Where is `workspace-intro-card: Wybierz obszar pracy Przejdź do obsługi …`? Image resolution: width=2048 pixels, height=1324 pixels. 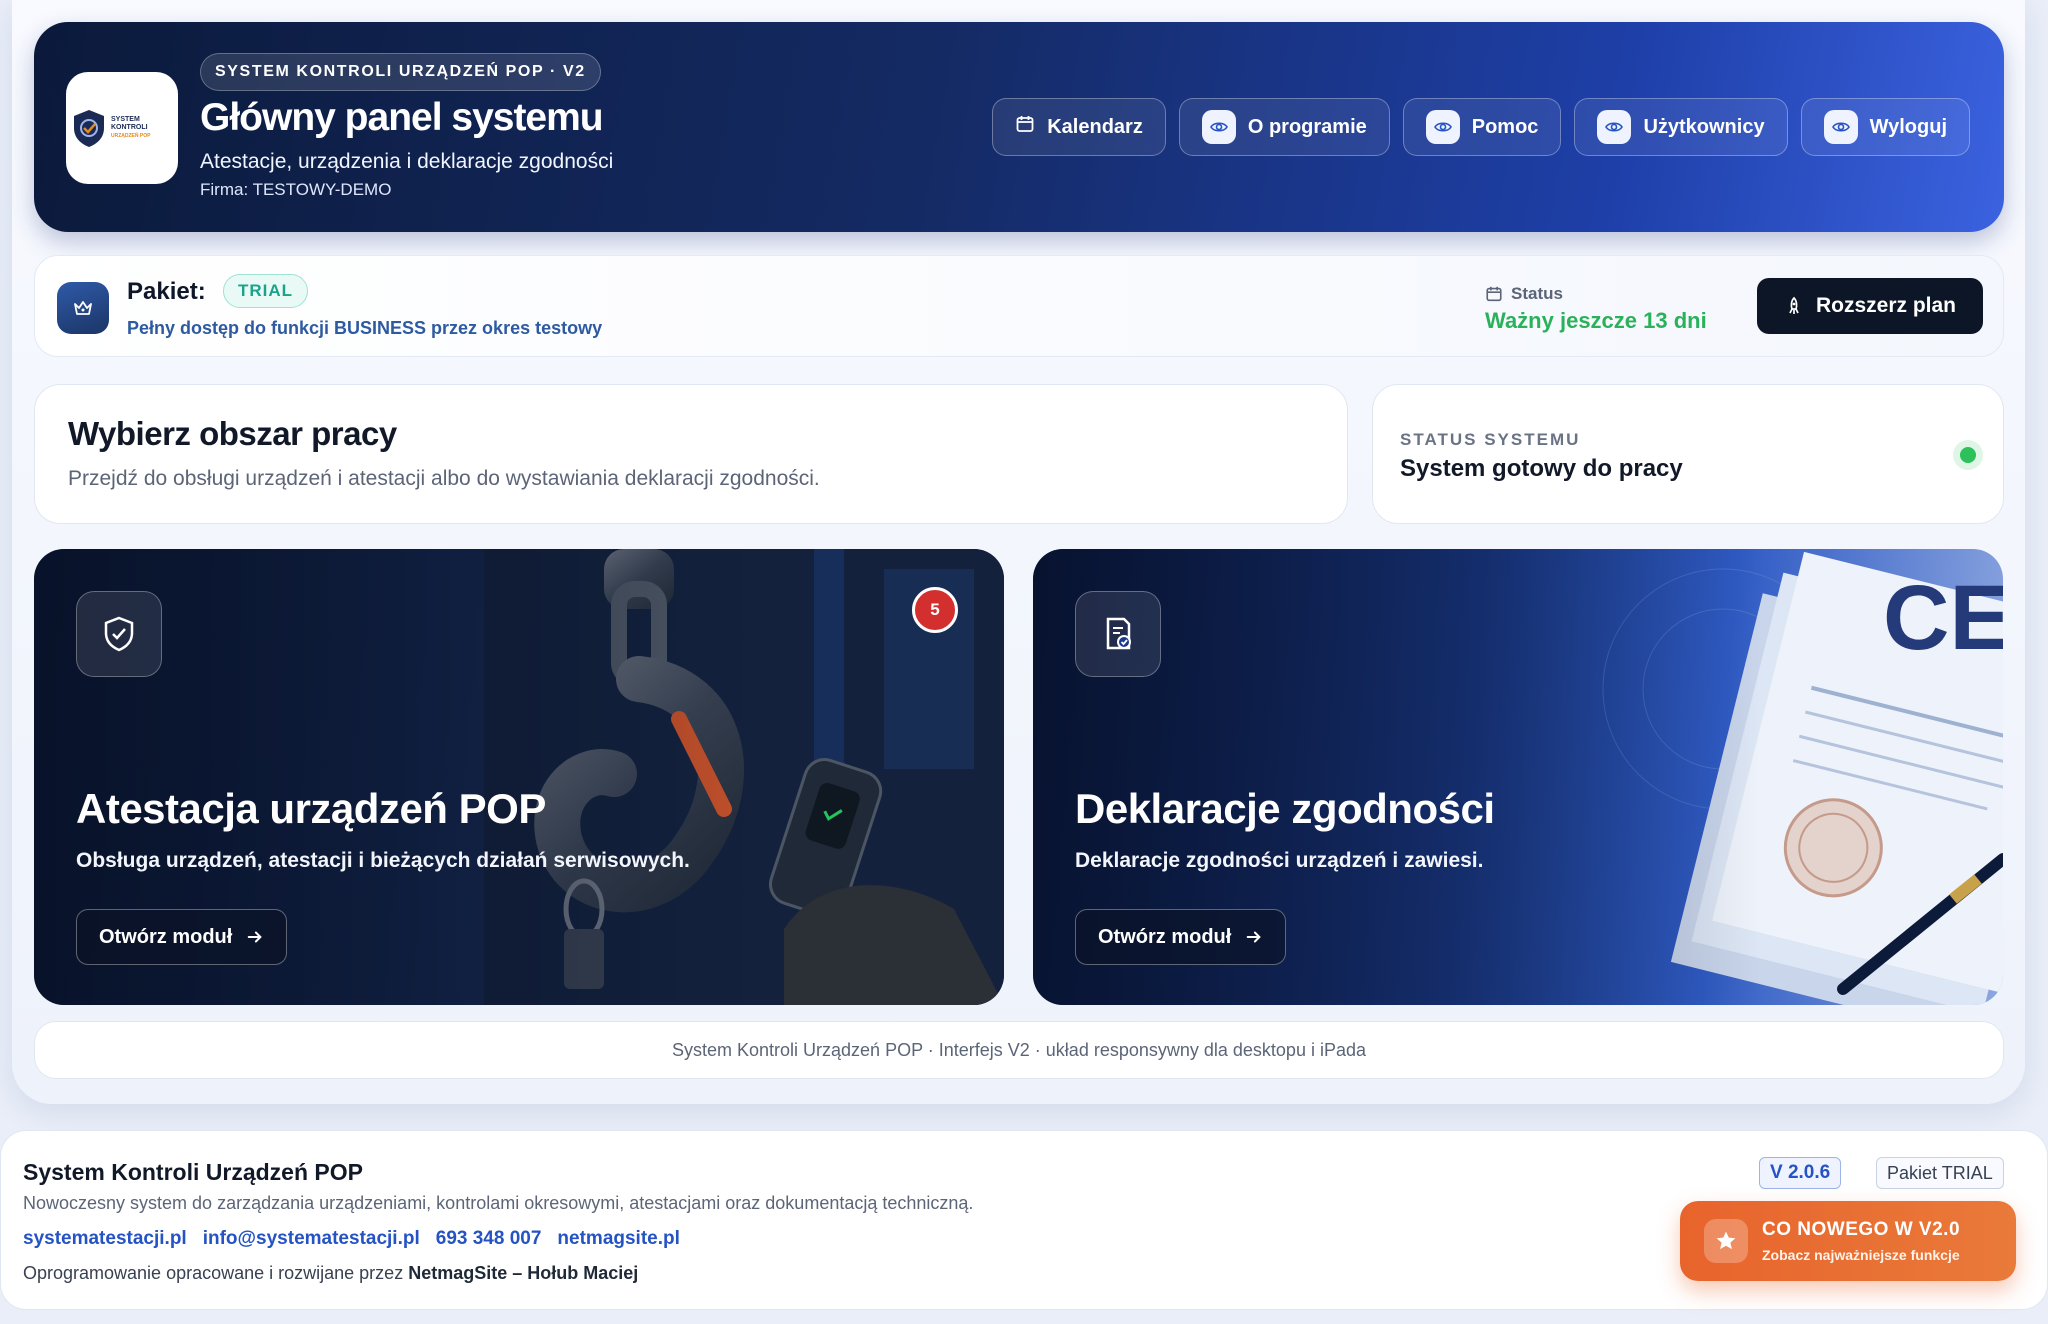 workspace-intro-card: Wybierz obszar pracy Przejdź do obsługi … is located at coordinates (691, 454).